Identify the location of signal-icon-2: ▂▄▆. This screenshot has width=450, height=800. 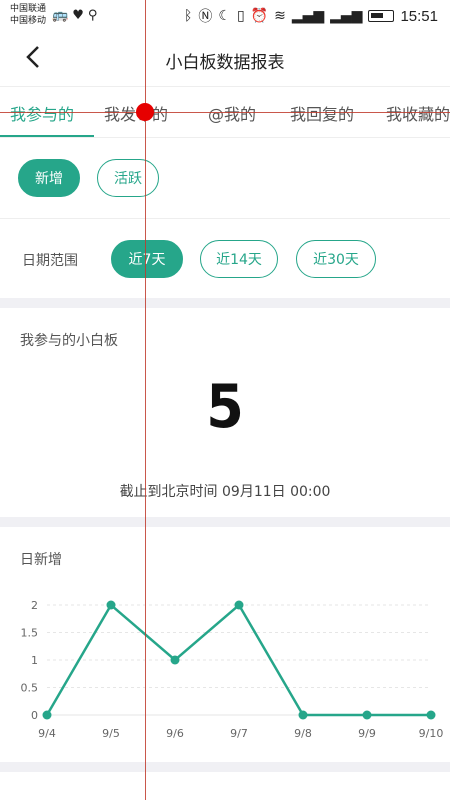
(346, 16).